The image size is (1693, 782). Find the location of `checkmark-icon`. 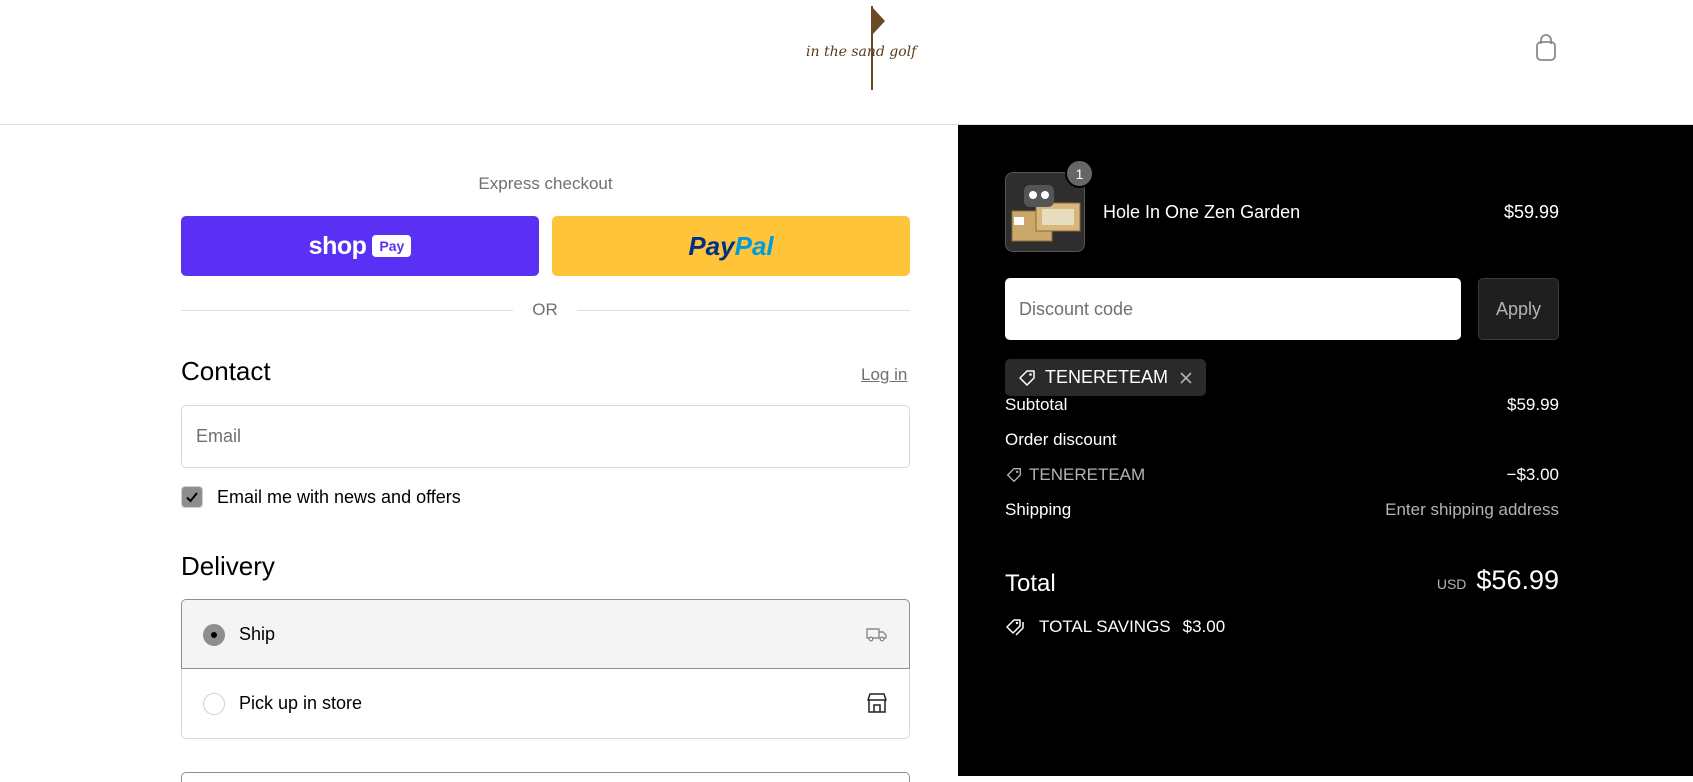

checkmark-icon is located at coordinates (192, 497).